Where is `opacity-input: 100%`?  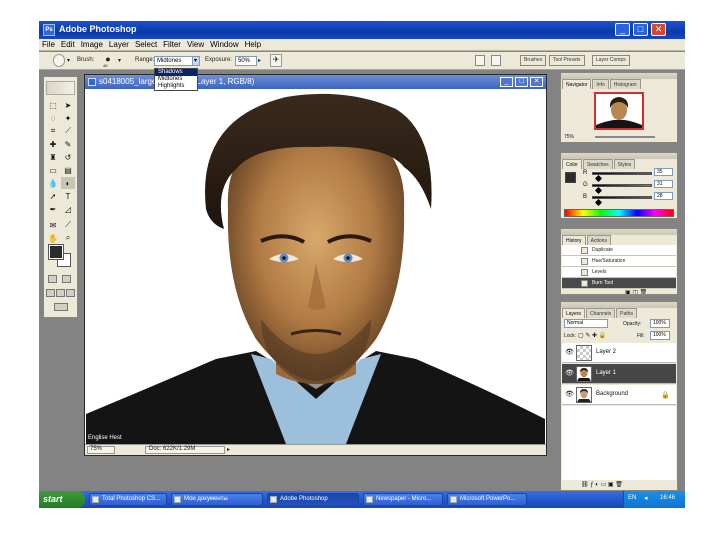 opacity-input: 100% is located at coordinates (660, 323).